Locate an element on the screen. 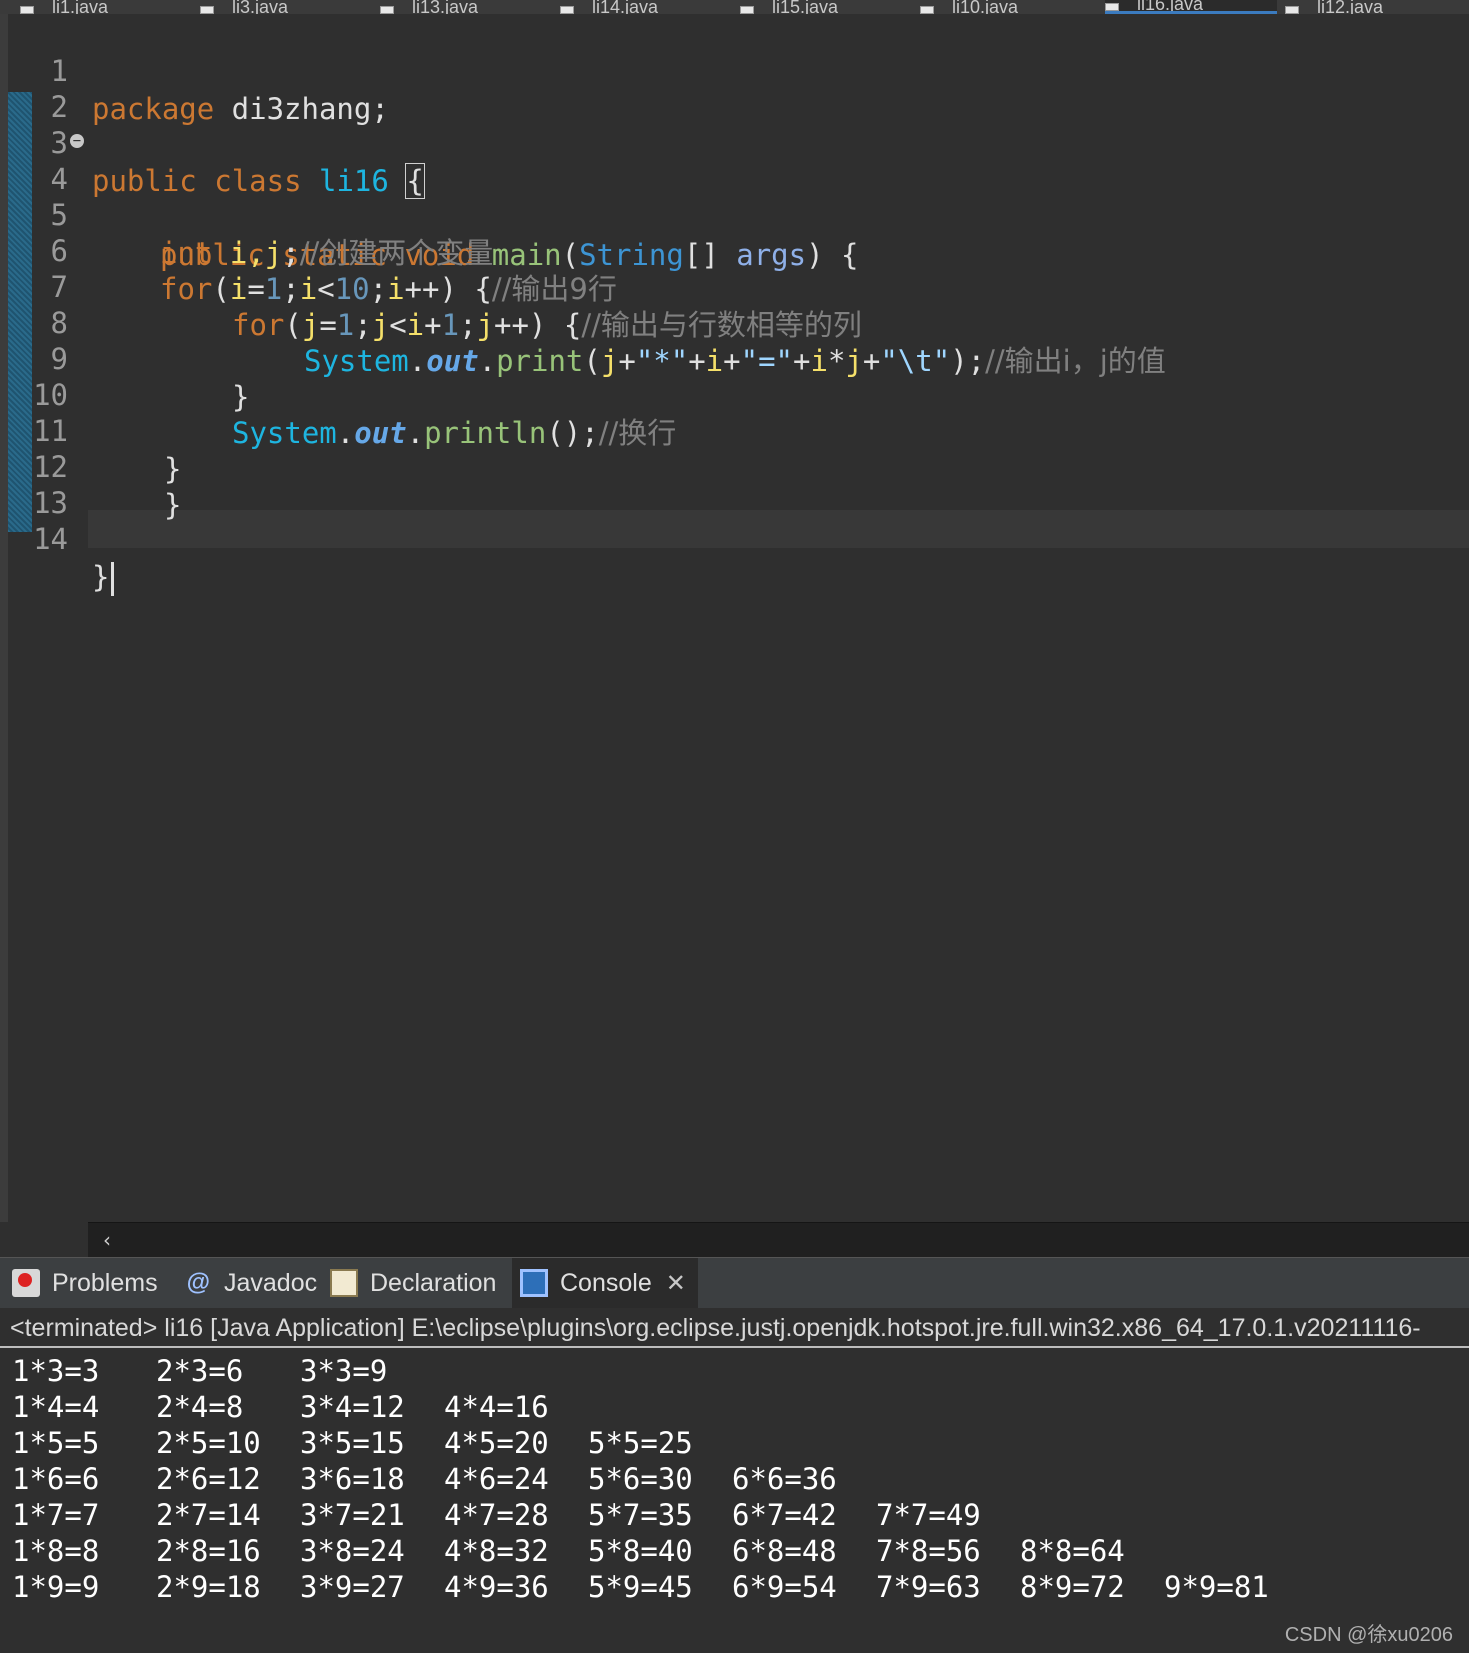 Image resolution: width=1469 pixels, height=1653 pixels. editor-tab-1: li1.java is located at coordinates (106, 7).